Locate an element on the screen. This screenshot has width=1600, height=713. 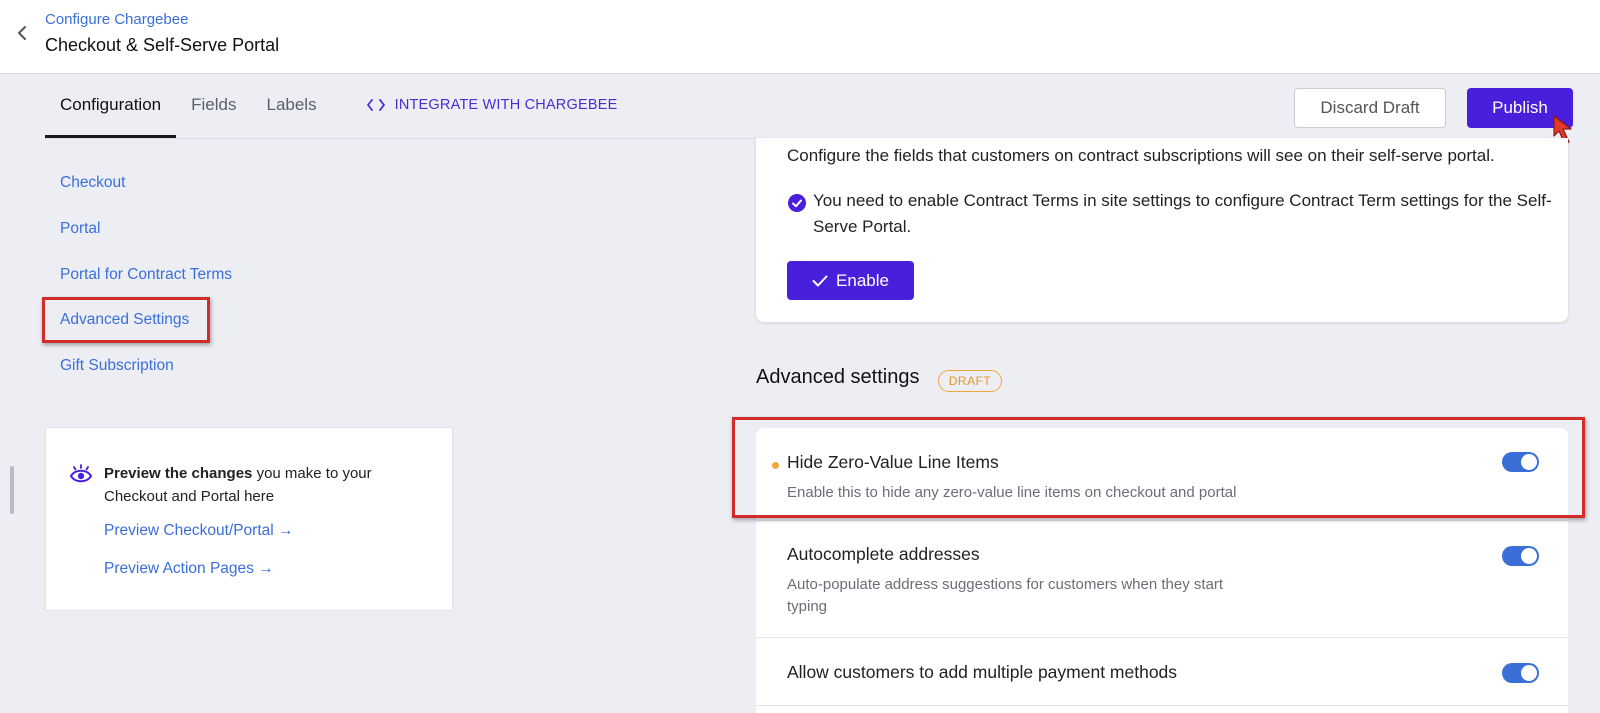
preview-action-pages-link: Preview Action Pages → is located at coordinates (189, 569).